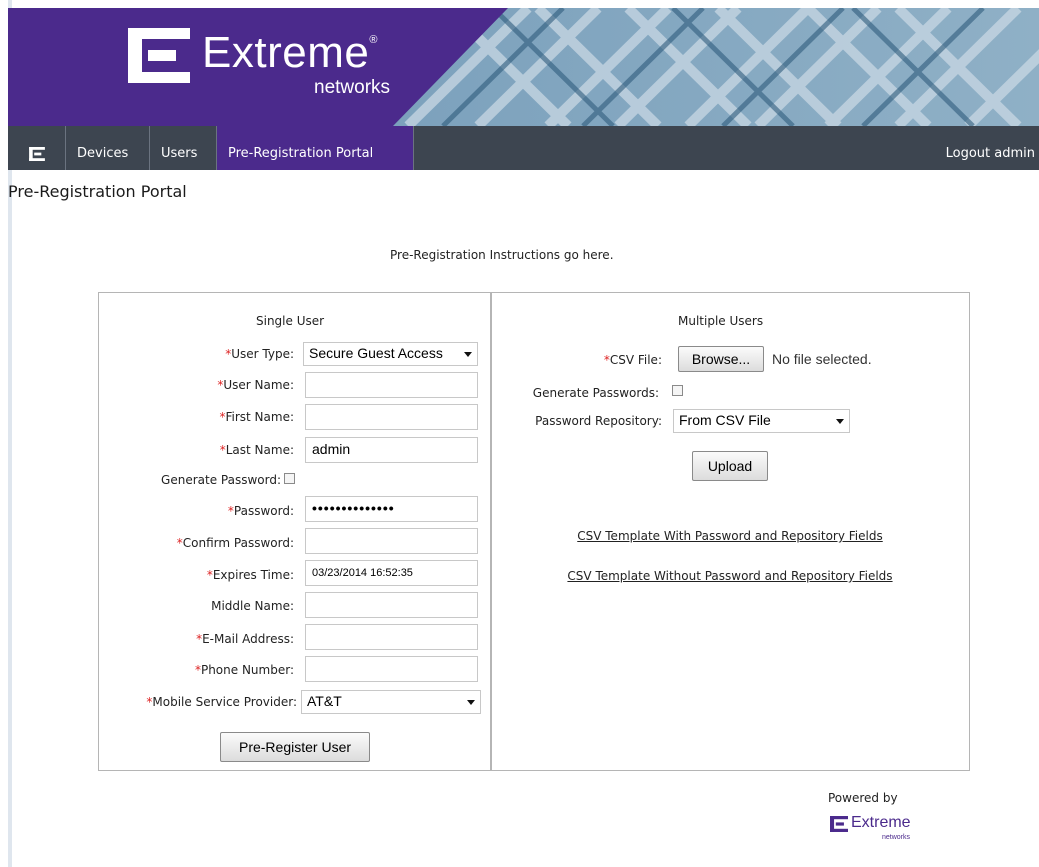 This screenshot has height=867, width=1039. I want to click on user-name-label: *User Name:, so click(255, 385).